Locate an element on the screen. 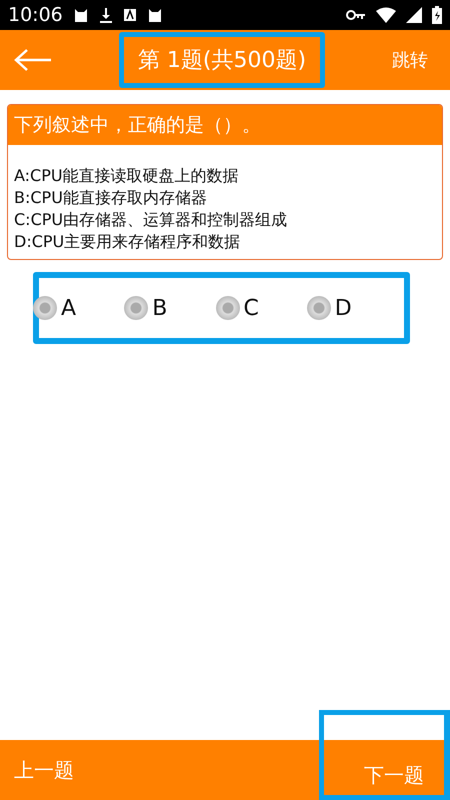 The image size is (450, 800). wifi-icon is located at coordinates (386, 15).